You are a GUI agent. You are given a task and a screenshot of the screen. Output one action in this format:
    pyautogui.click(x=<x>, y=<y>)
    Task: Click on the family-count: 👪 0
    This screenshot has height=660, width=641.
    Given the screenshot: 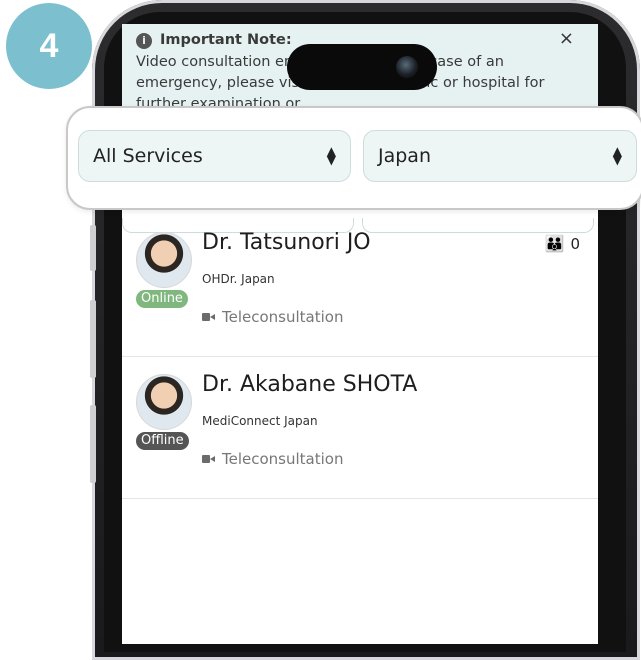 What is the action you would take?
    pyautogui.click(x=562, y=243)
    